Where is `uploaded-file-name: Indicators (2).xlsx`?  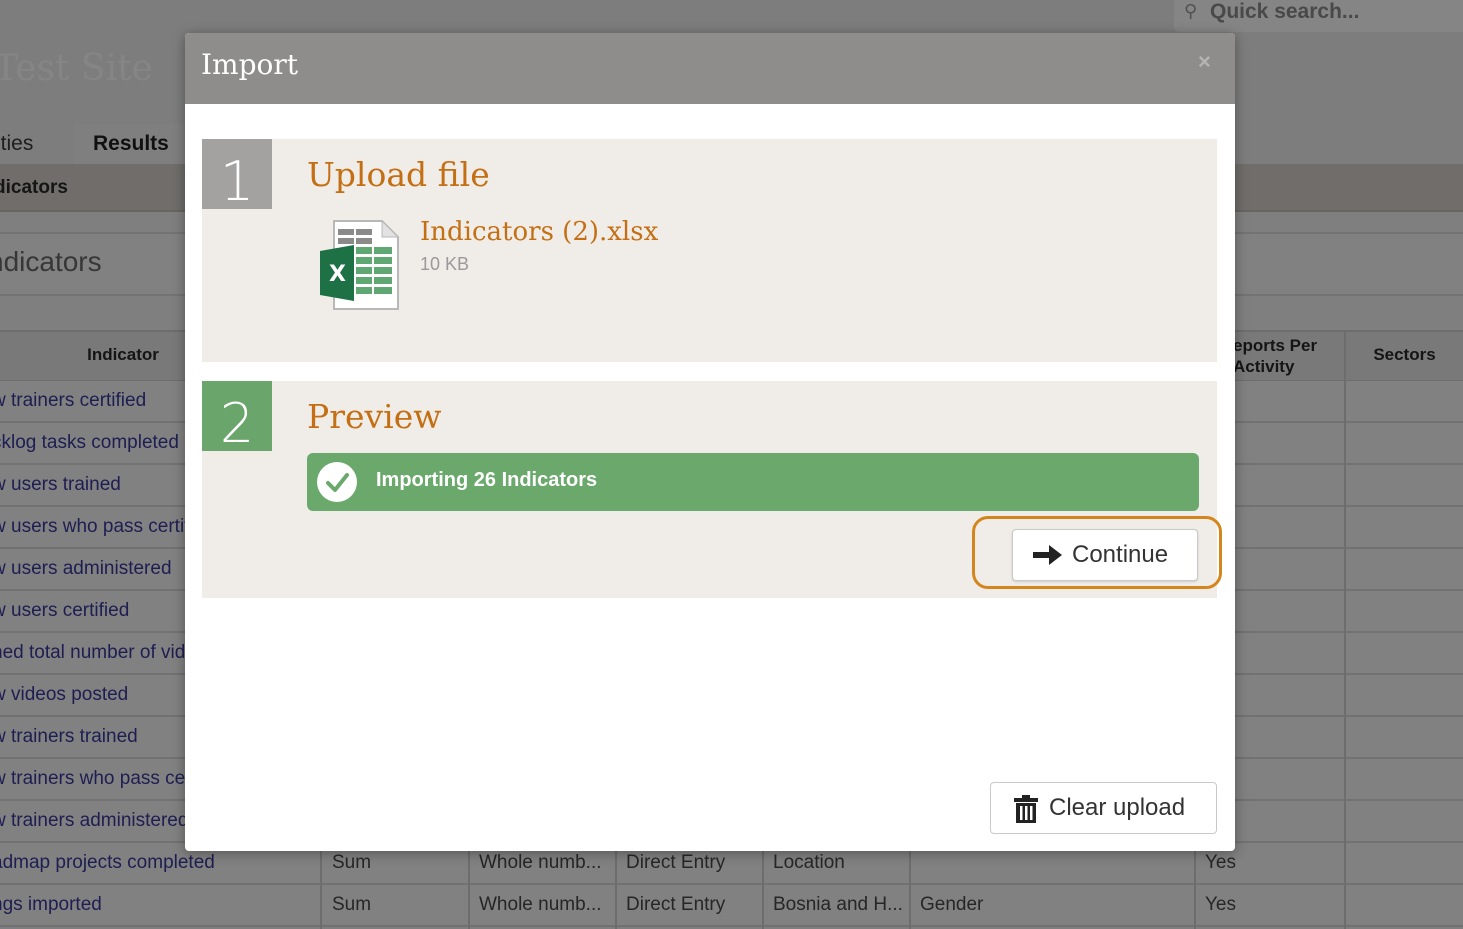
uploaded-file-name: Indicators (2).xlsx is located at coordinates (539, 232).